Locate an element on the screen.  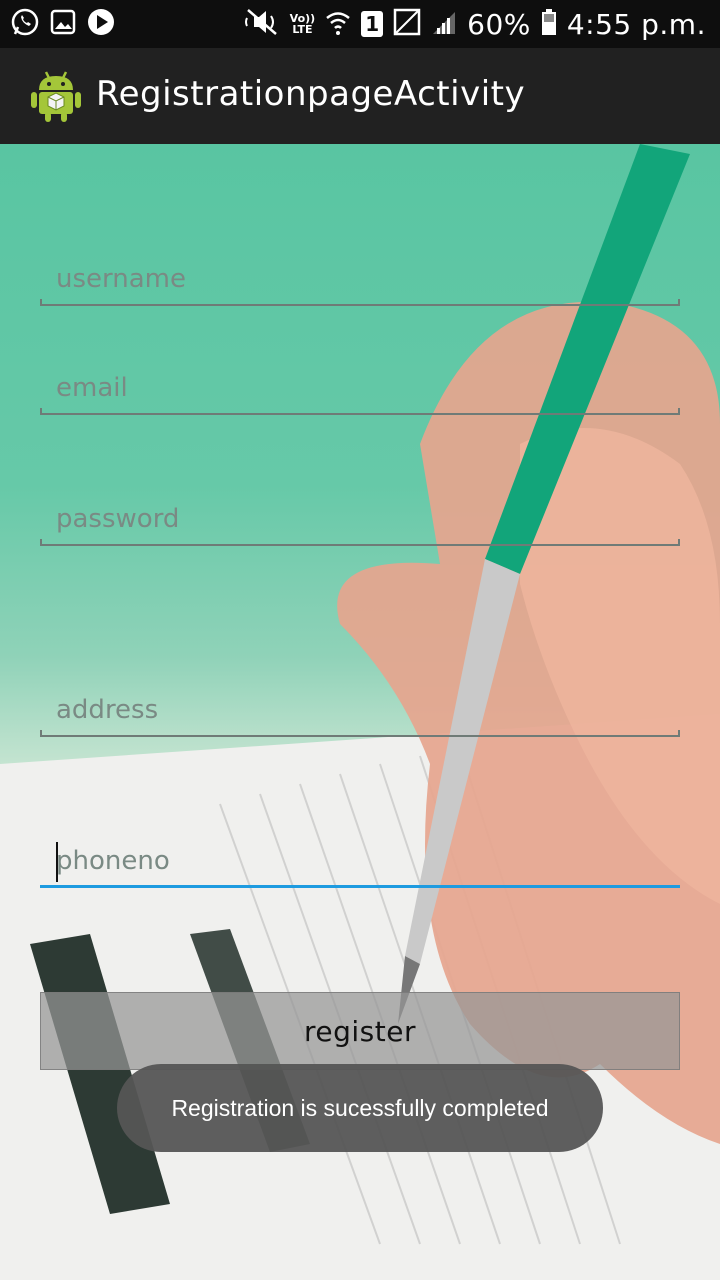
email-field: email is located at coordinates (360, 395).